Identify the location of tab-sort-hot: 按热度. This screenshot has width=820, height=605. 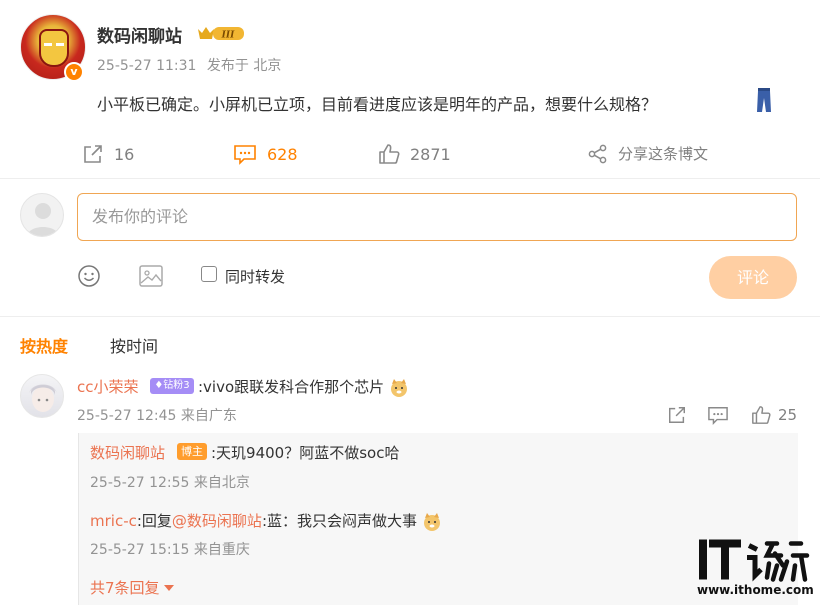
(44, 345).